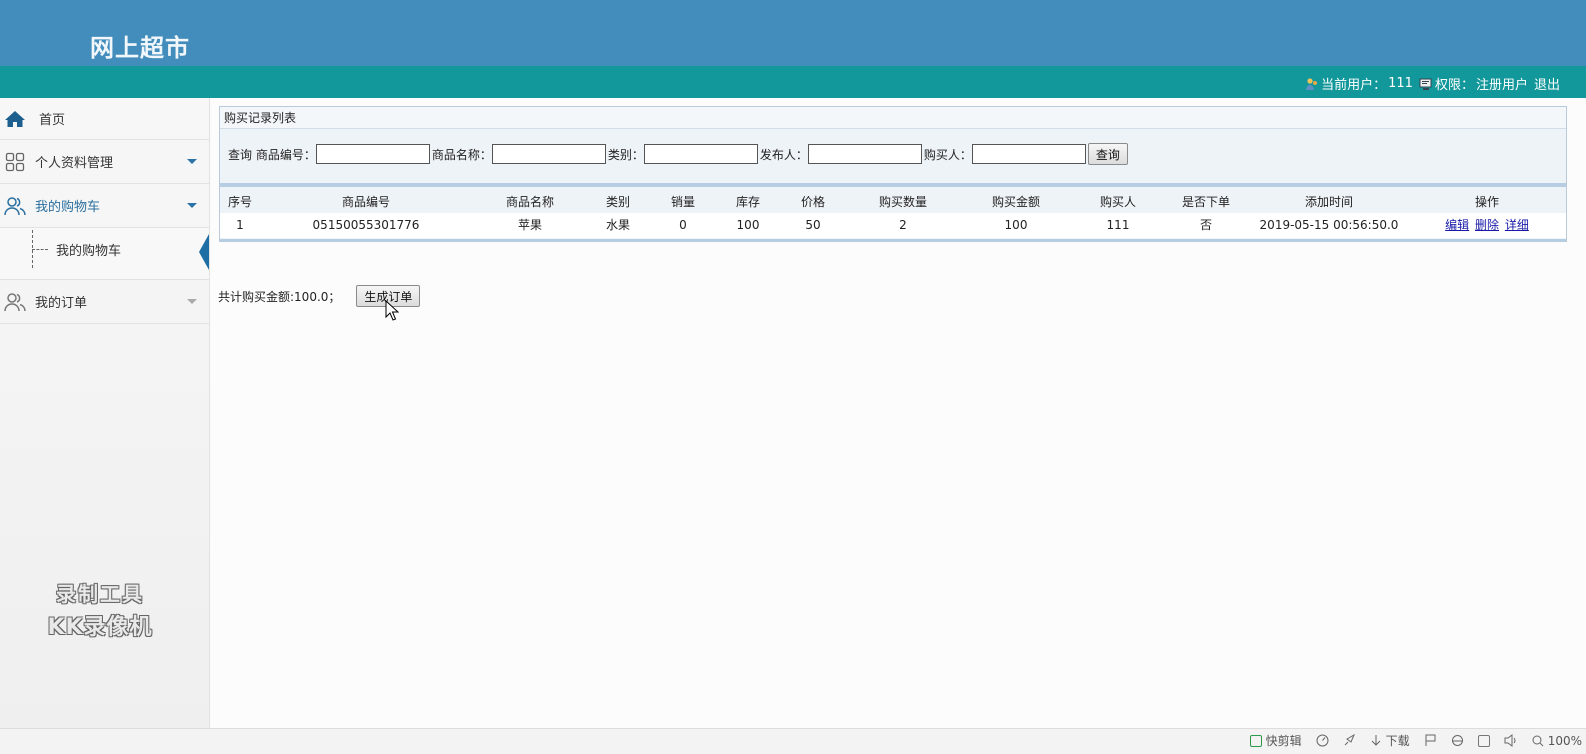 This screenshot has height=754, width=1586. Describe the element at coordinates (1329, 225) in the screenshot. I see `cell-added-time: 2019-05-15 00:56:50.0` at that location.